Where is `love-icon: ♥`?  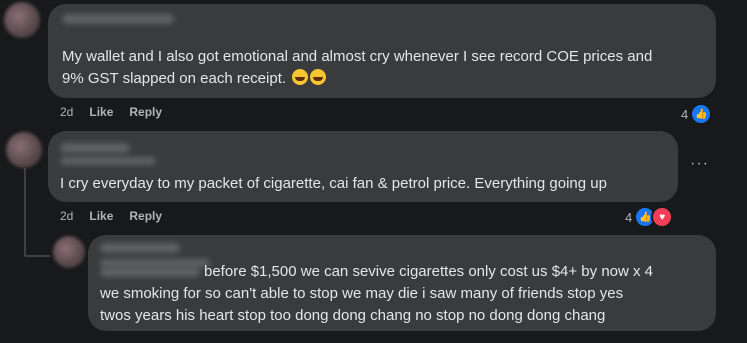 love-icon: ♥ is located at coordinates (662, 217).